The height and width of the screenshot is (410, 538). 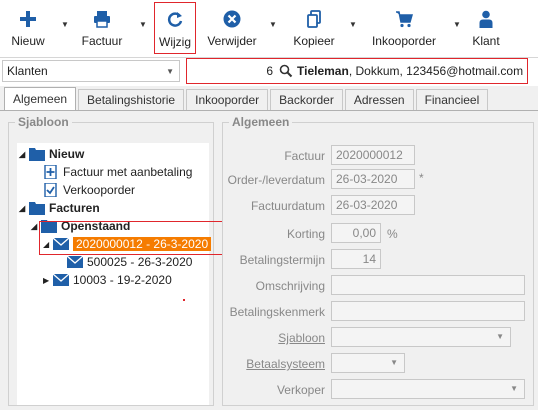 What do you see at coordinates (227, 100) in the screenshot?
I see `tab-inkooporder: Inkooporder` at bounding box center [227, 100].